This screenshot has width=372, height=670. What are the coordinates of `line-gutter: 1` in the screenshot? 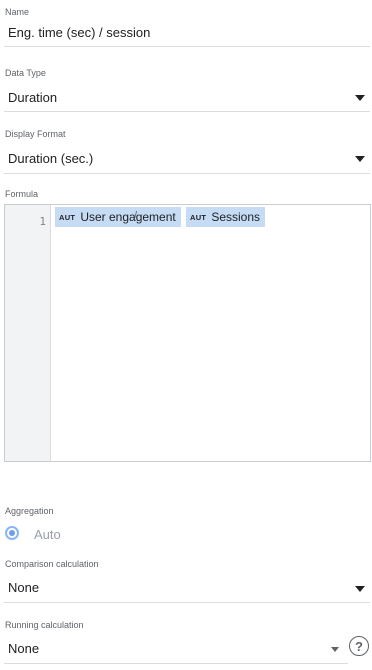 It's located at (28, 333).